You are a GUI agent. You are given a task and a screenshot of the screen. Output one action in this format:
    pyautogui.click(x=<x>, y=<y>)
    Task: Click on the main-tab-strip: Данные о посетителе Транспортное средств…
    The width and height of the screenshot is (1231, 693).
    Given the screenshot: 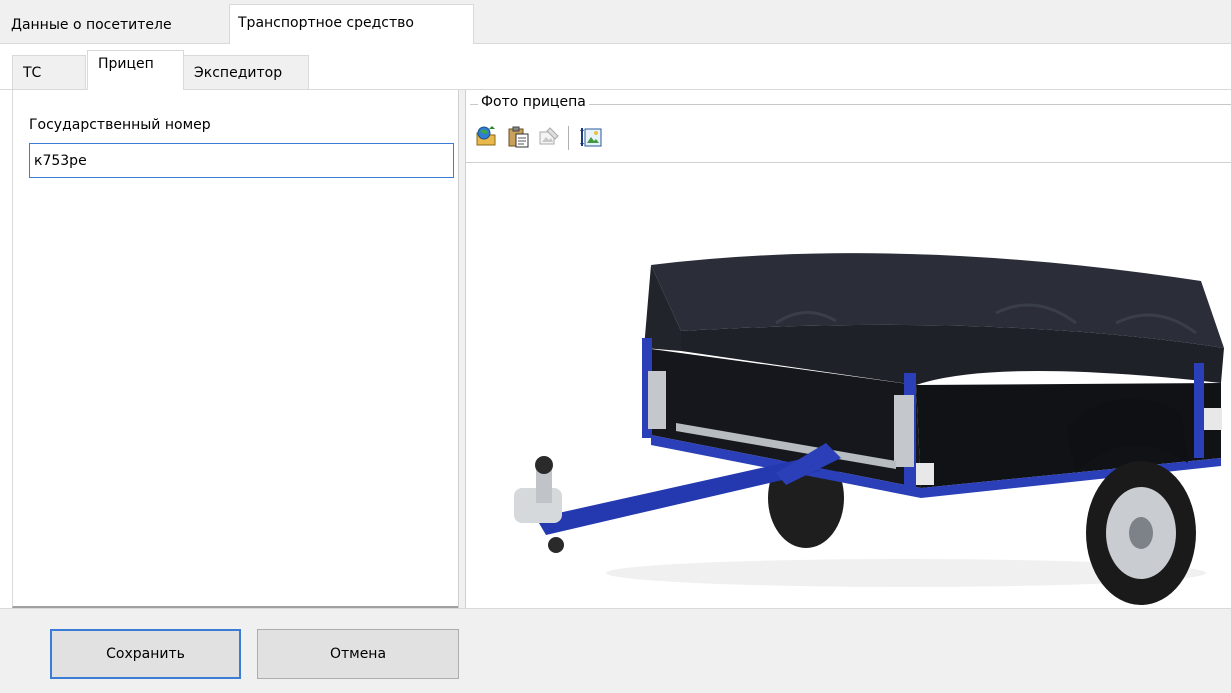 What is the action you would take?
    pyautogui.click(x=615, y=22)
    